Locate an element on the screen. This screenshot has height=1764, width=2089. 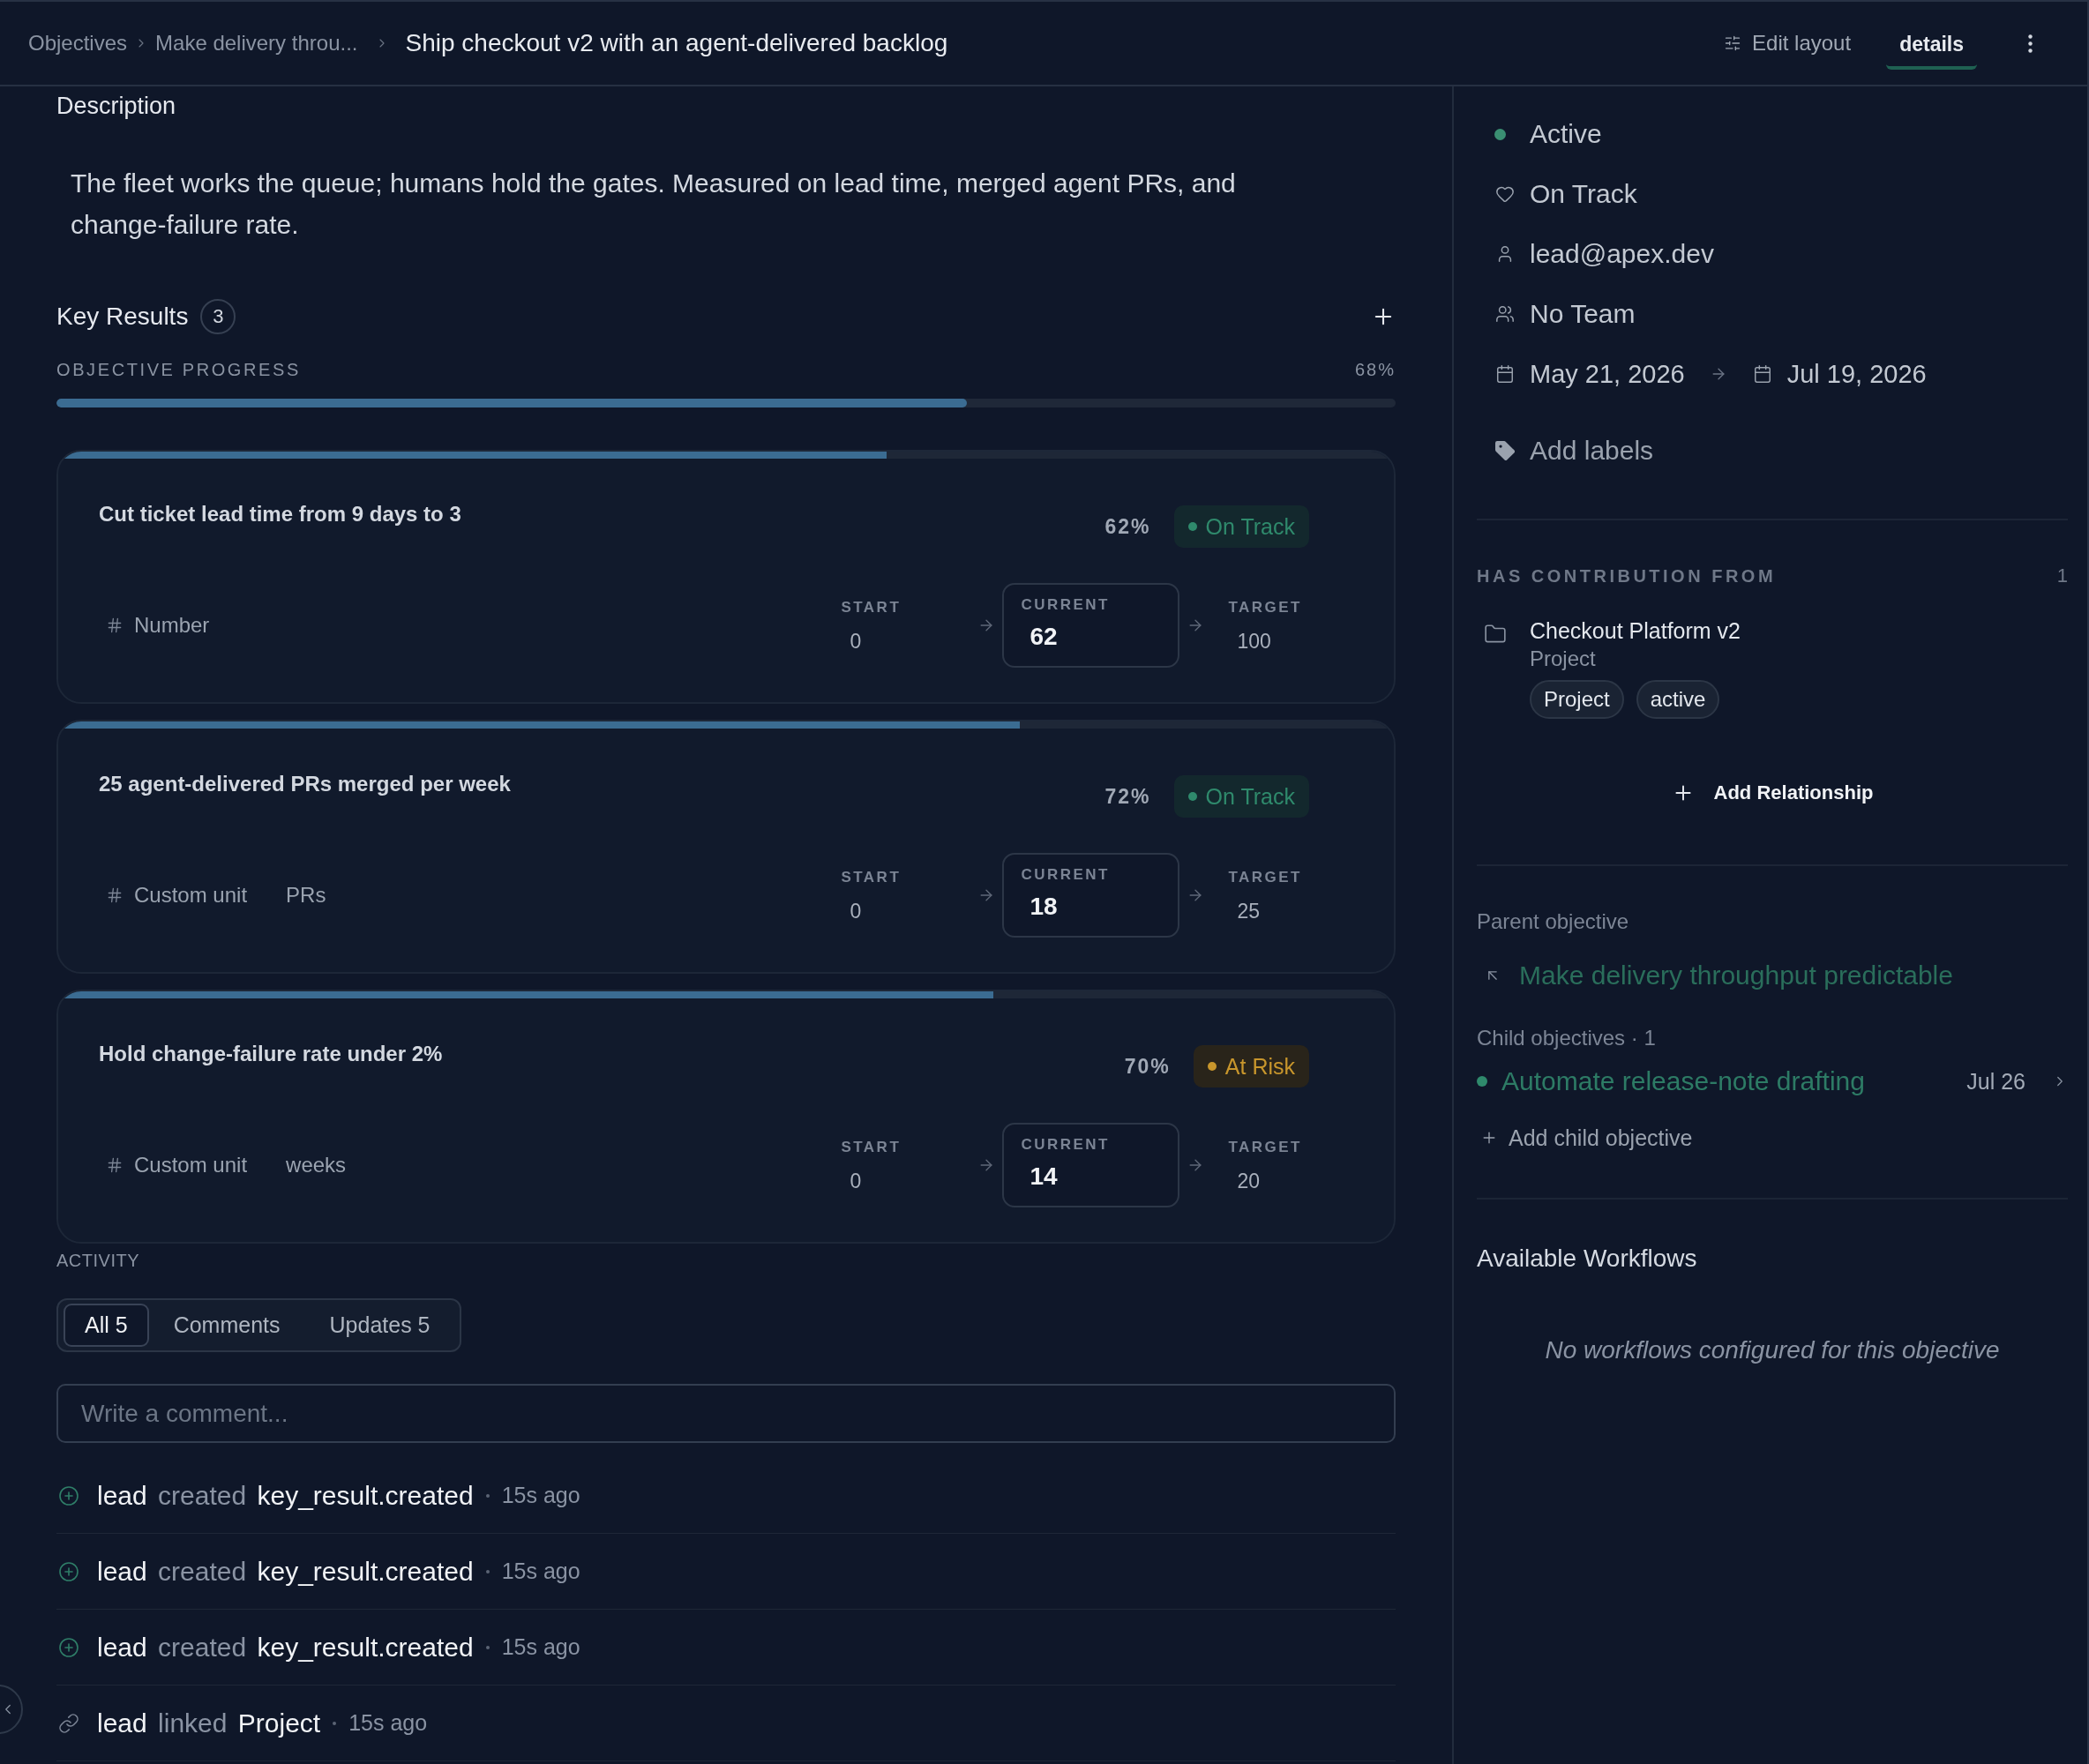
tag-icon is located at coordinates (1505, 450).